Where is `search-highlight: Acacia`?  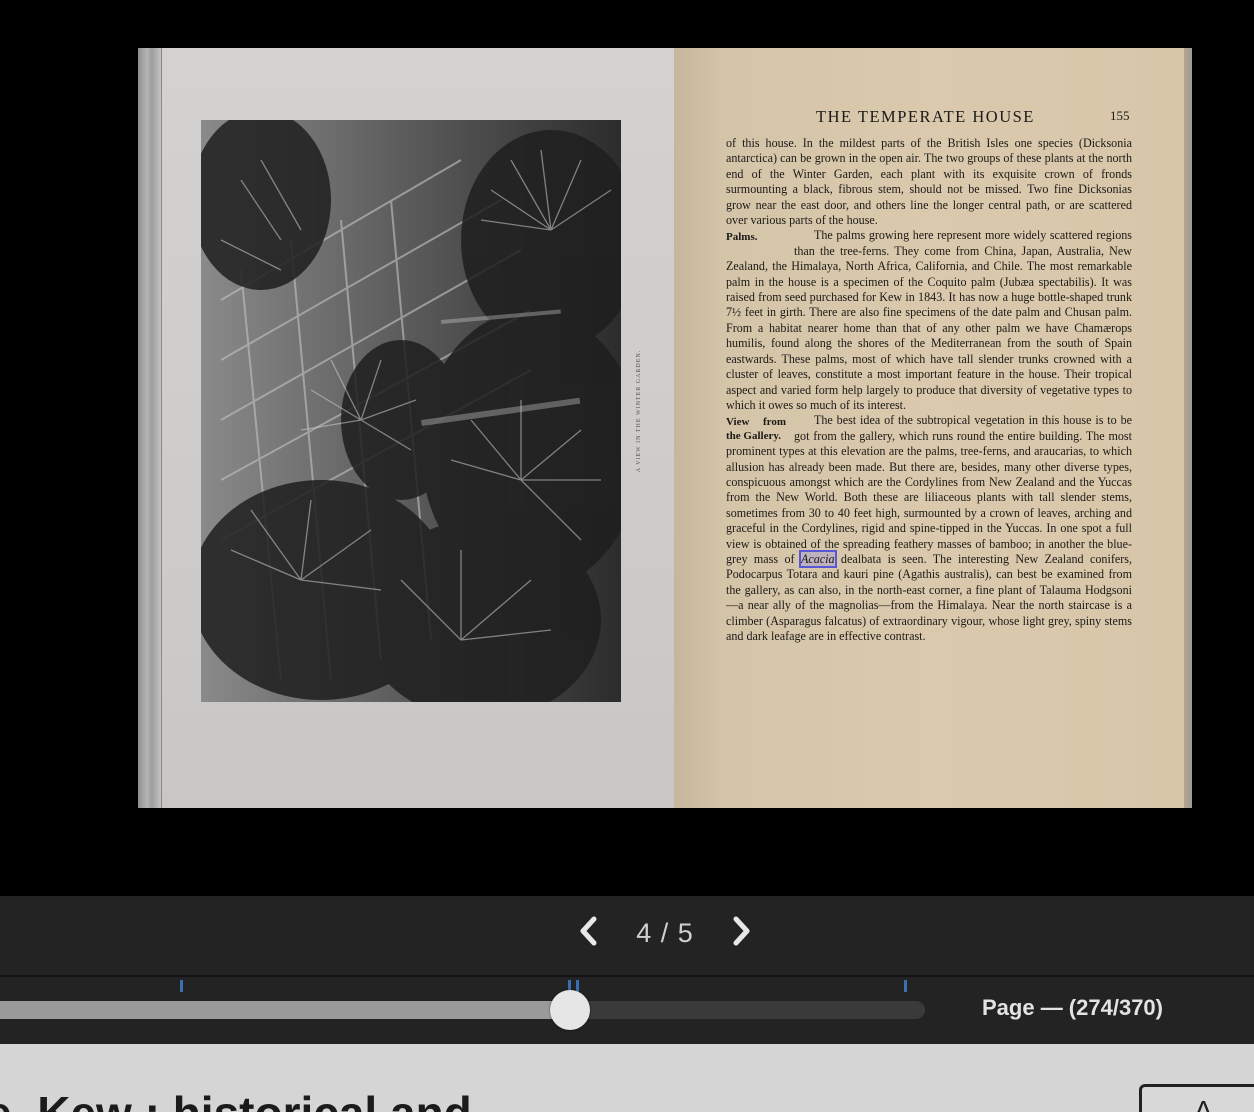
search-highlight: Acacia is located at coordinates (817, 558).